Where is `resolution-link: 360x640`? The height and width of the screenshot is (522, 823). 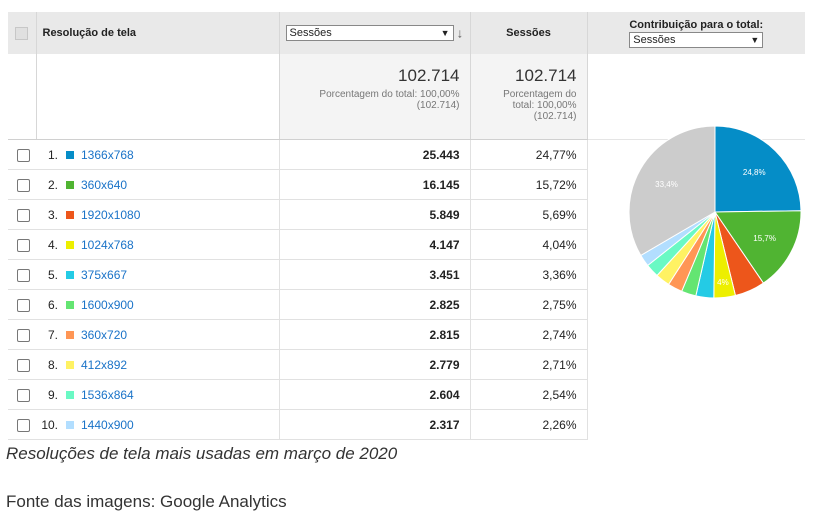
resolution-link: 360x640 is located at coordinates (104, 185).